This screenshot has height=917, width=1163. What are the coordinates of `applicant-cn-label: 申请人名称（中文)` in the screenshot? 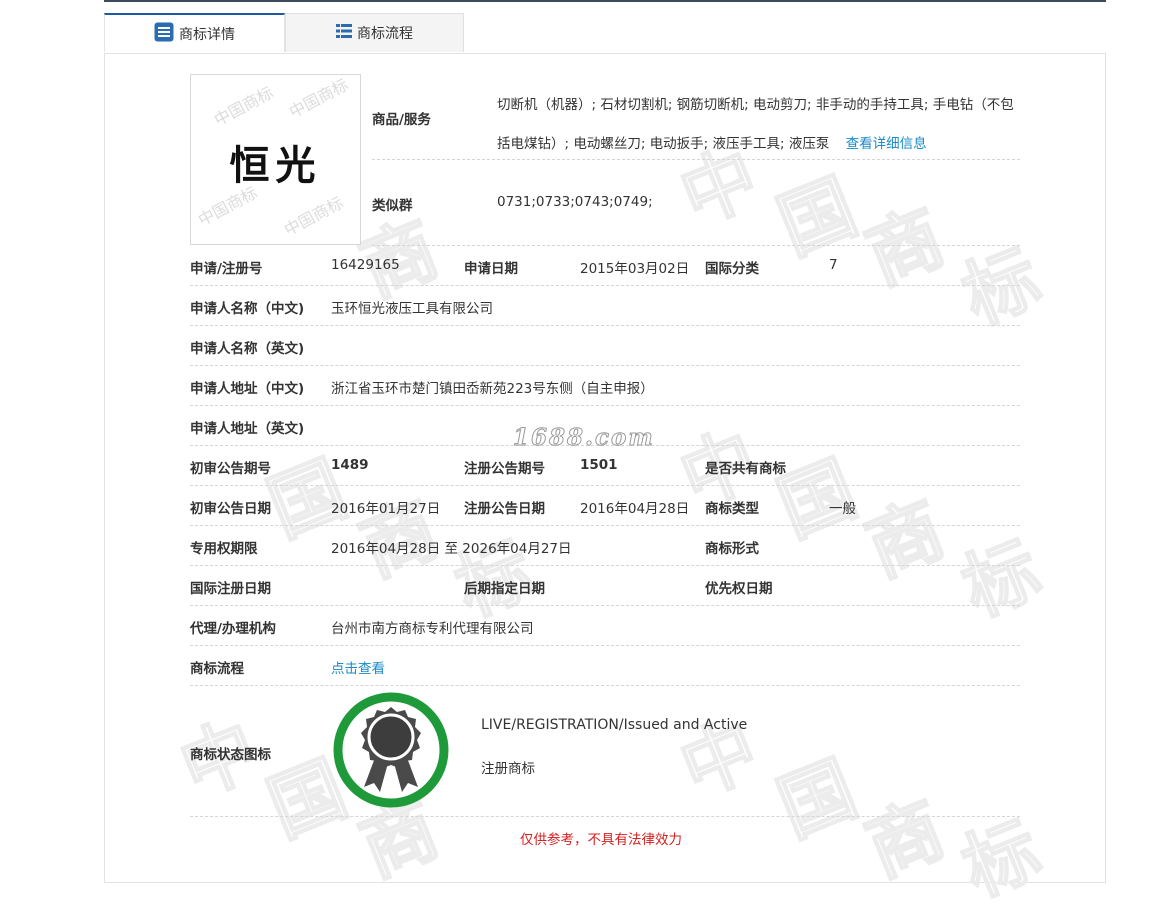 It's located at (247, 309).